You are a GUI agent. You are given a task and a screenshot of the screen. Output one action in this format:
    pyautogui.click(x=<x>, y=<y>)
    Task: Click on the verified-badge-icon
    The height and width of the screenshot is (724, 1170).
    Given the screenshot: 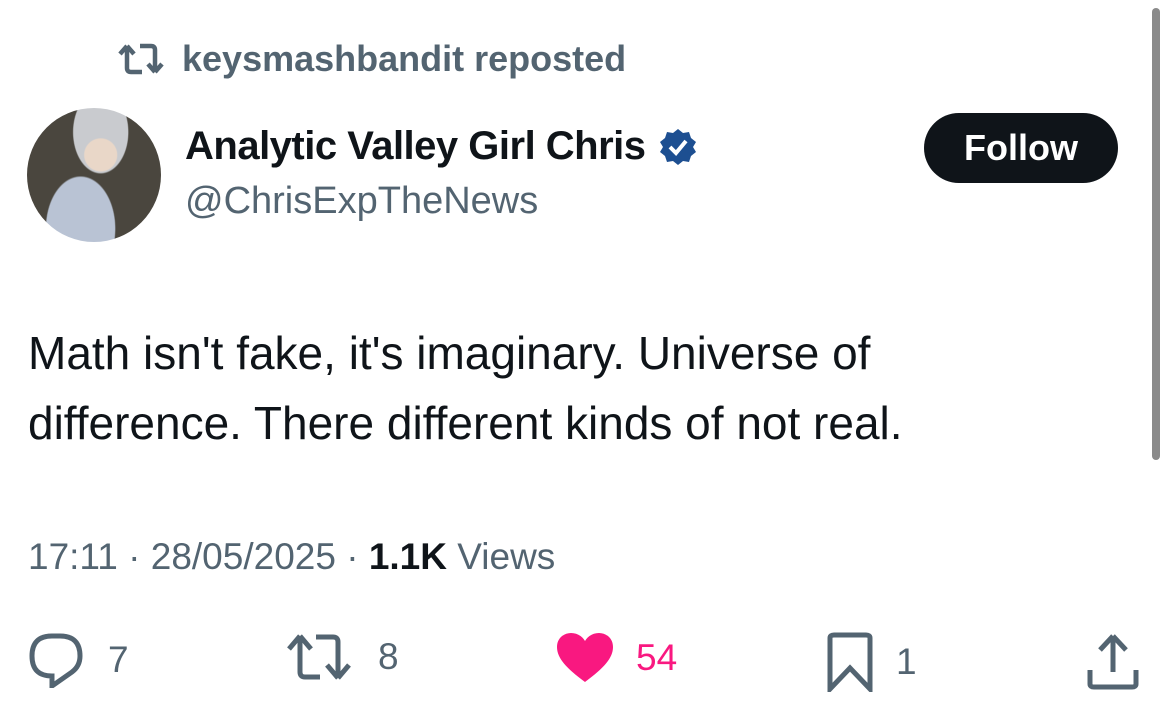 What is the action you would take?
    pyautogui.click(x=677, y=146)
    